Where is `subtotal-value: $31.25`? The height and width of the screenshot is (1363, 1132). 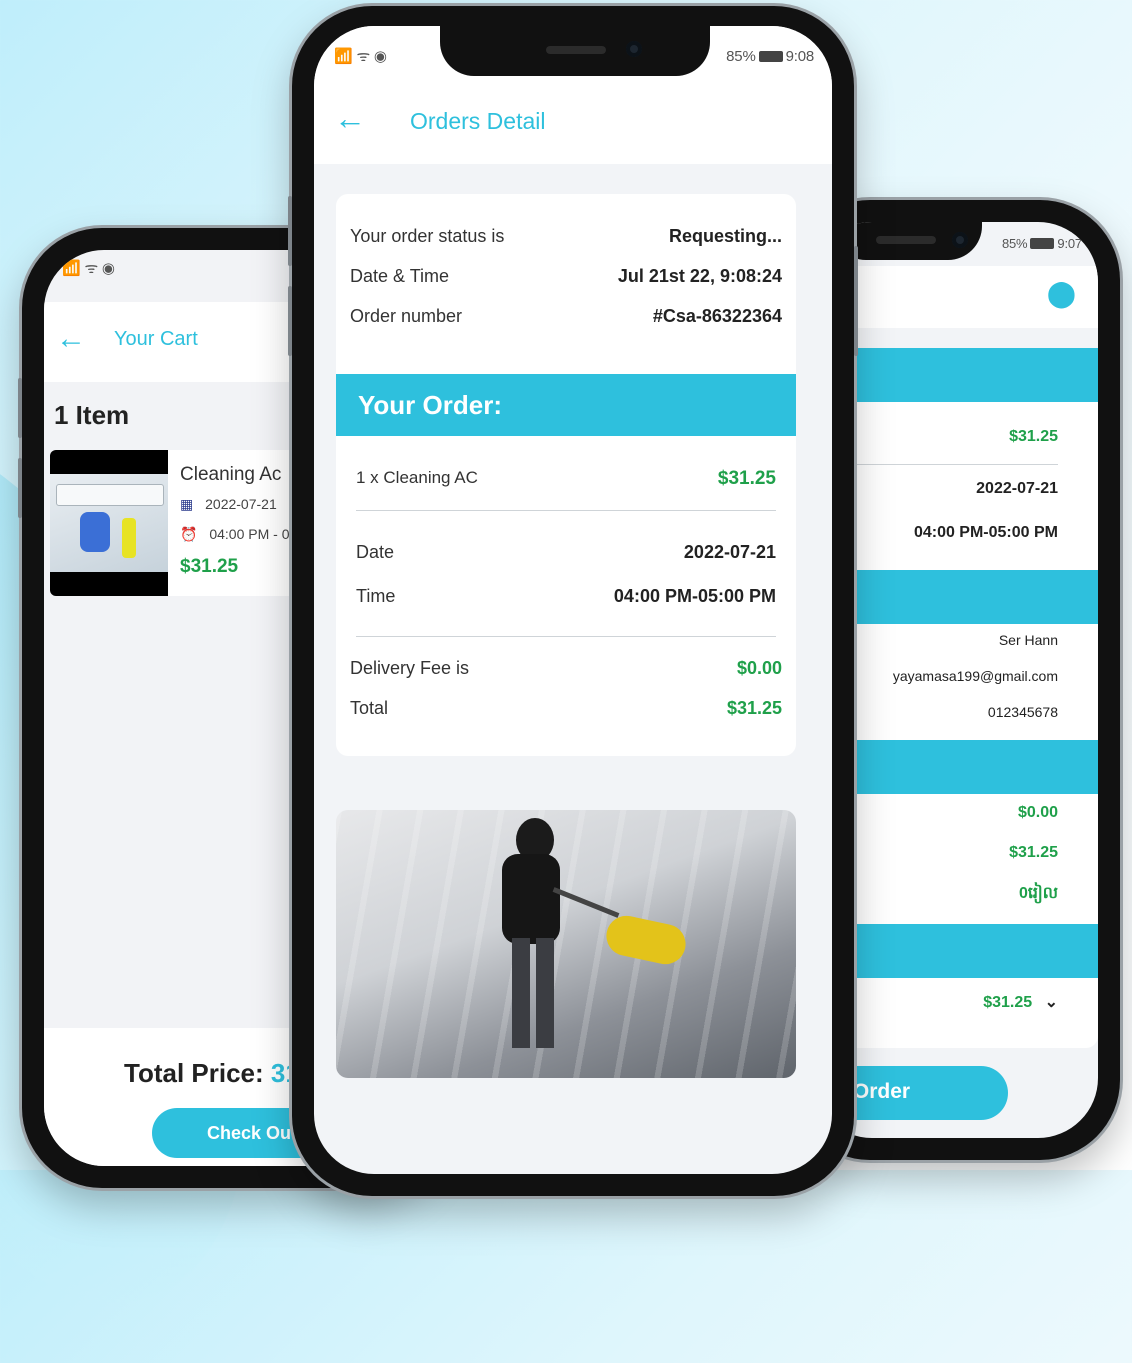
subtotal-value: $31.25 is located at coordinates (1033, 852).